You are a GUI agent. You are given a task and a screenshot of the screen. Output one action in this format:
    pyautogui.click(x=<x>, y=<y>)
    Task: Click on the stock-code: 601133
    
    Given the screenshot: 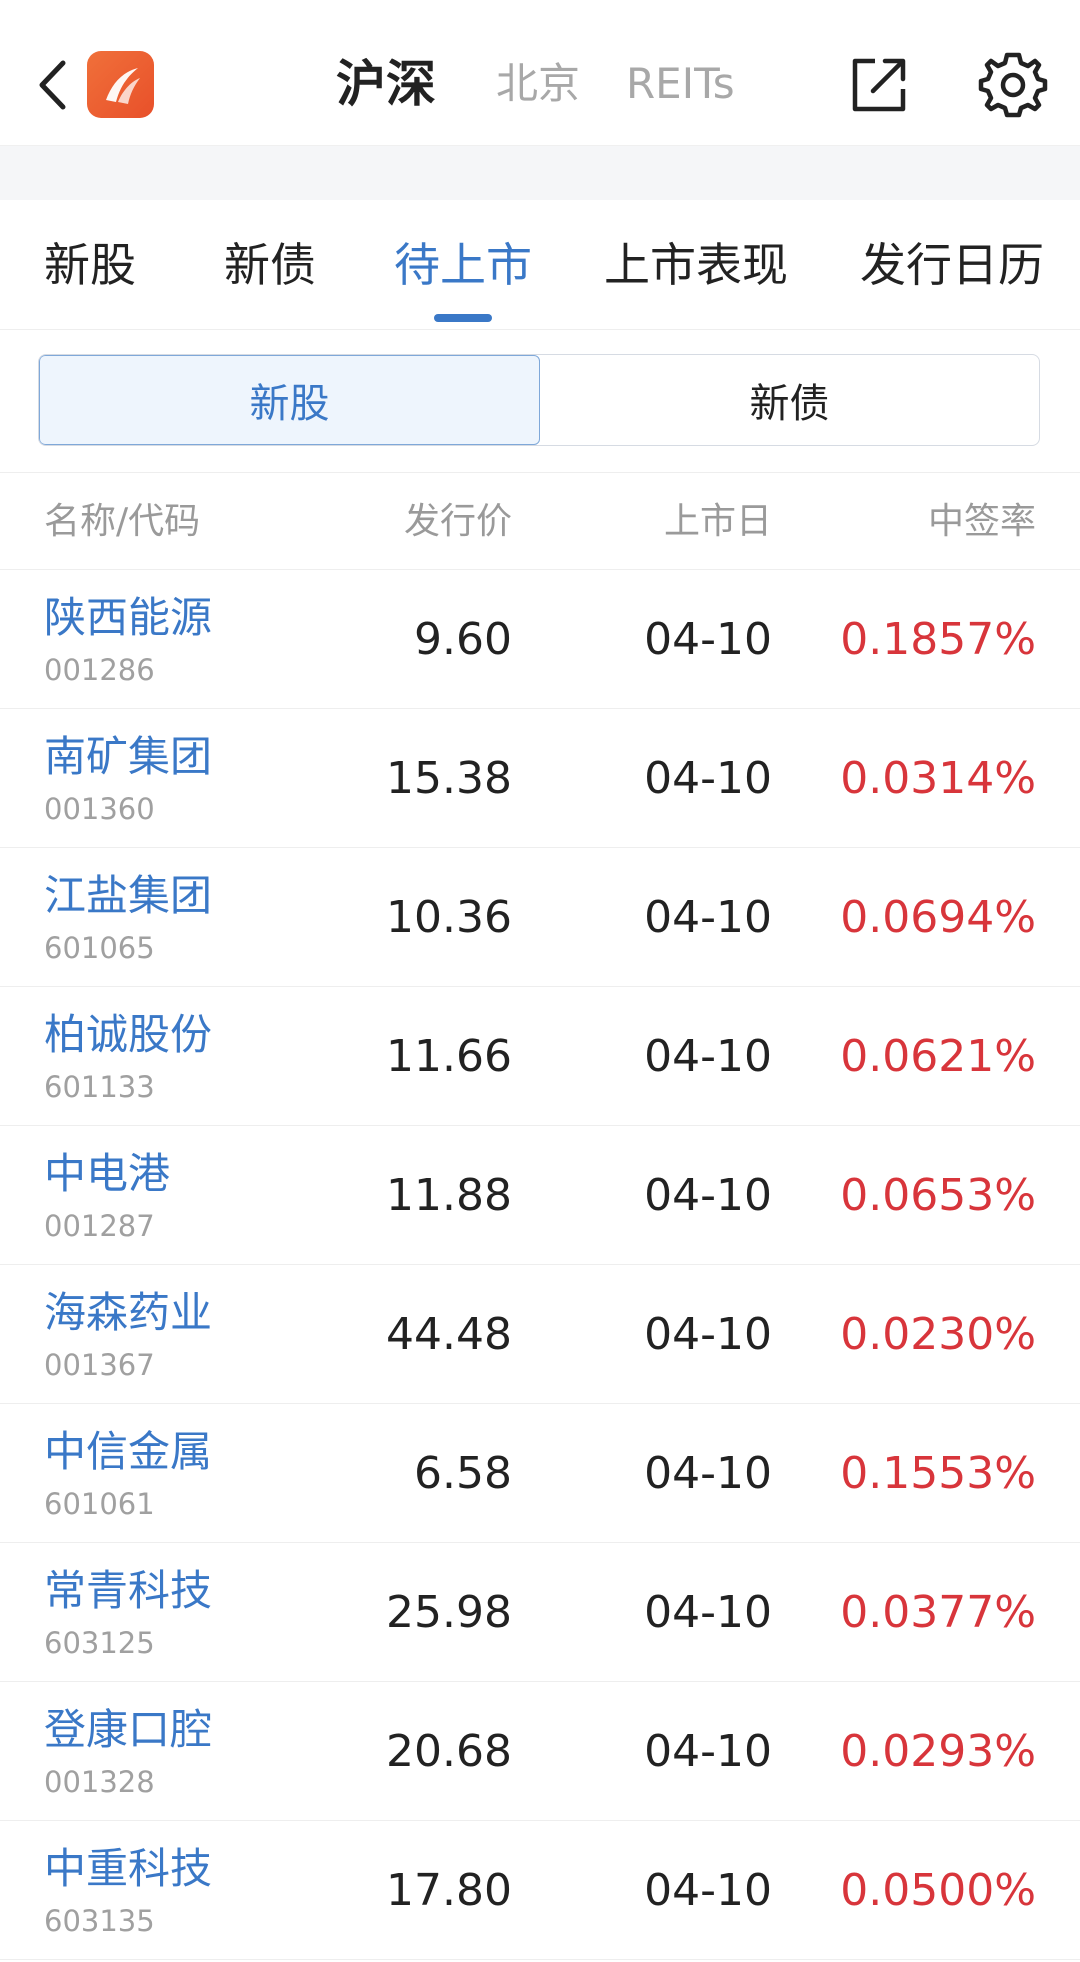 What is the action you would take?
    pyautogui.click(x=99, y=1087)
    